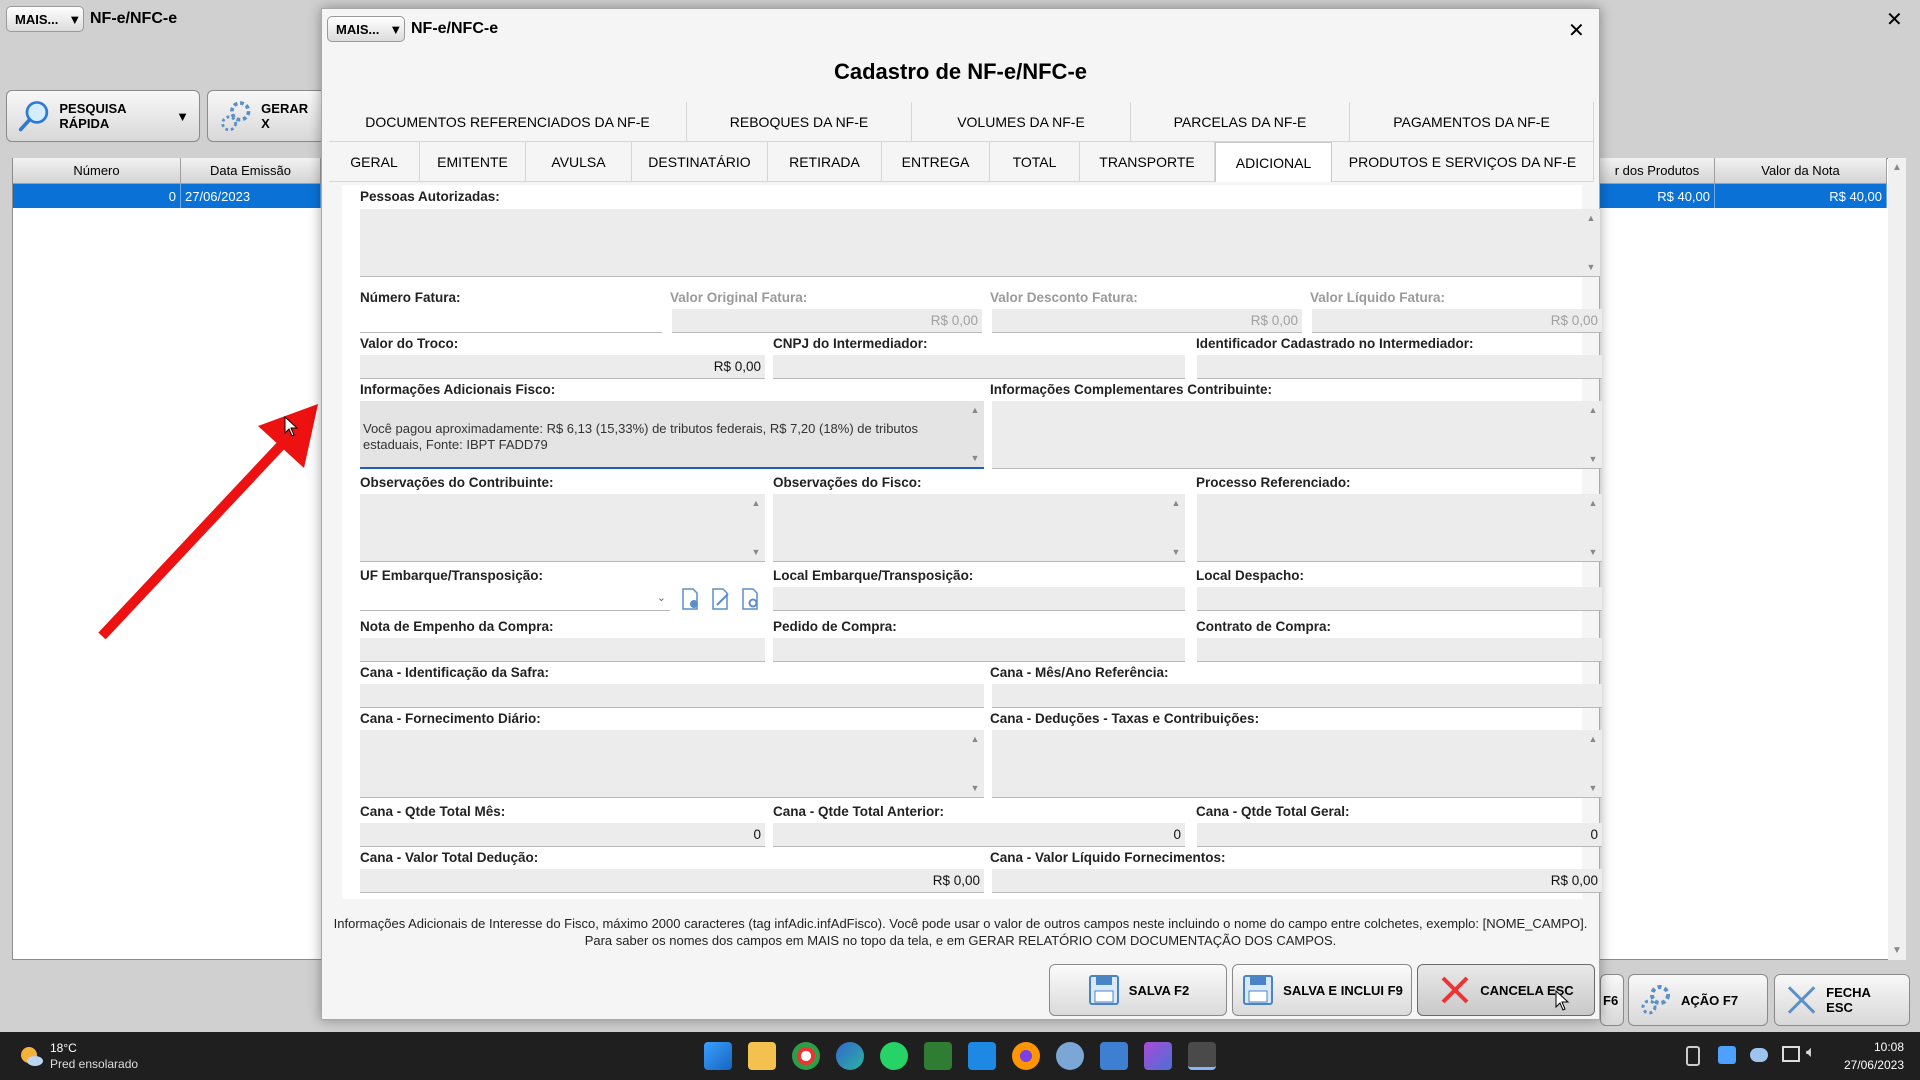 The height and width of the screenshot is (1080, 1920). What do you see at coordinates (806, 1056) in the screenshot?
I see `chrome-icon` at bounding box center [806, 1056].